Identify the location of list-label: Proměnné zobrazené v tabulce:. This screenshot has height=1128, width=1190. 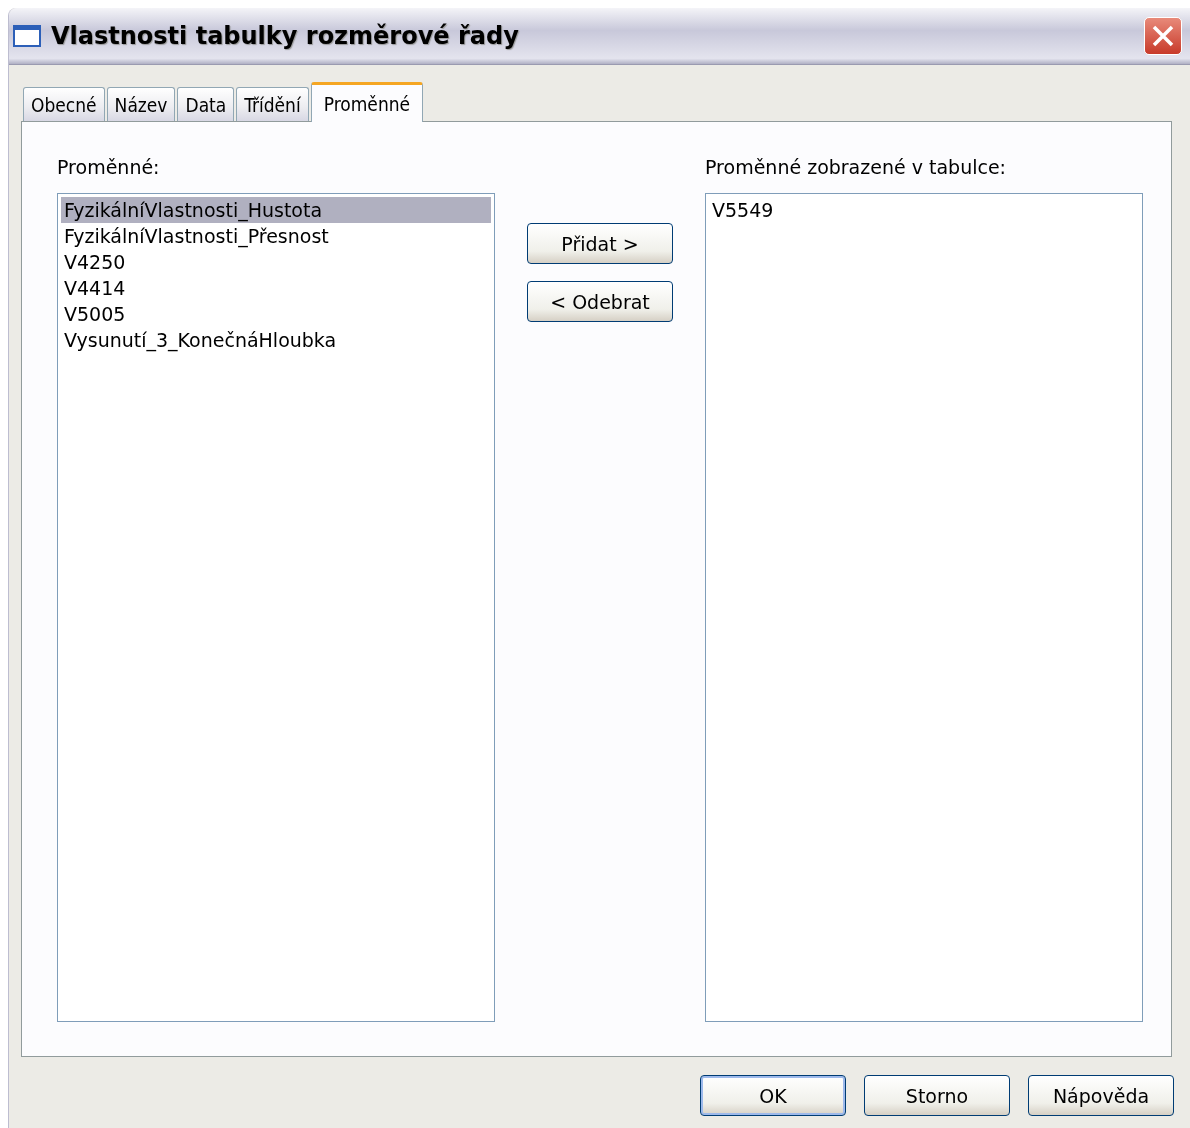
(856, 168).